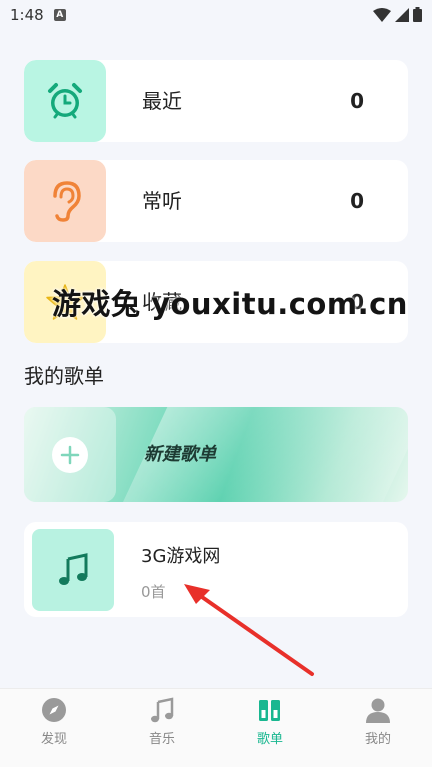 Image resolution: width=432 pixels, height=767 pixels. I want to click on playlist-name: 3G游戏网, so click(181, 556).